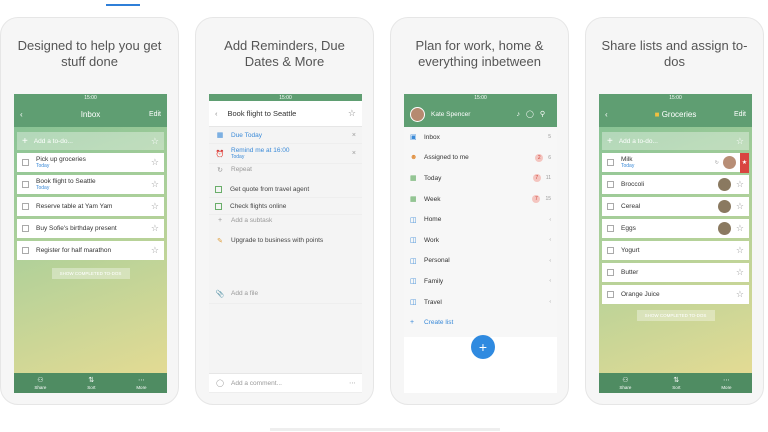 The width and height of the screenshot is (768, 432). What do you see at coordinates (90, 162) in the screenshot?
I see `task-row: Pick up groceries Today ☆` at bounding box center [90, 162].